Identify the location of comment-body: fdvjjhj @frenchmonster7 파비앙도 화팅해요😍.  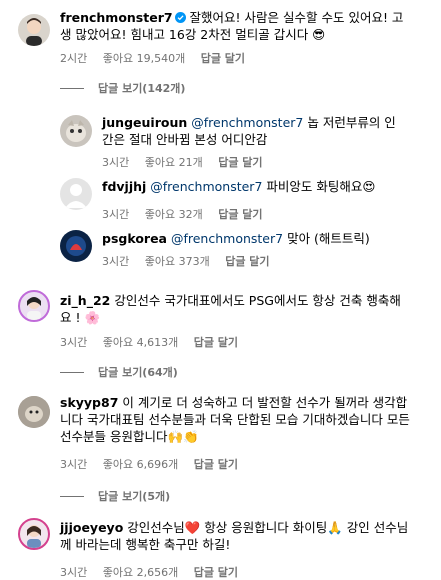
(254, 186).